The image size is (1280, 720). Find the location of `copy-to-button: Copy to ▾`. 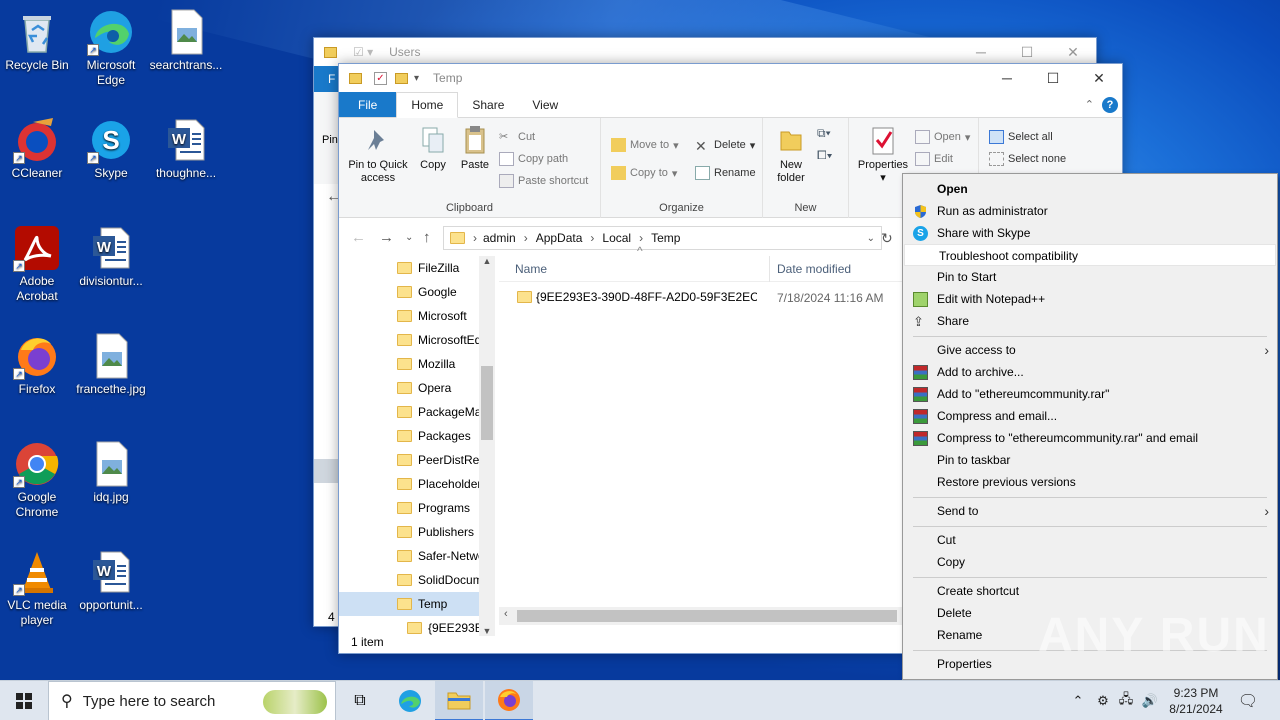

copy-to-button: Copy to ▾ is located at coordinates (644, 173).